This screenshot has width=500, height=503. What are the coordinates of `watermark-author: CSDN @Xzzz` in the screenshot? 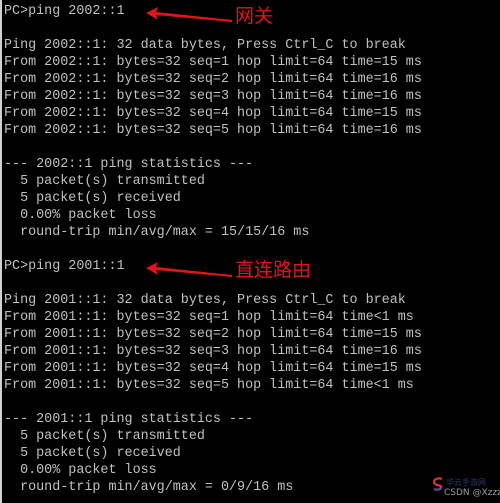 It's located at (472, 493).